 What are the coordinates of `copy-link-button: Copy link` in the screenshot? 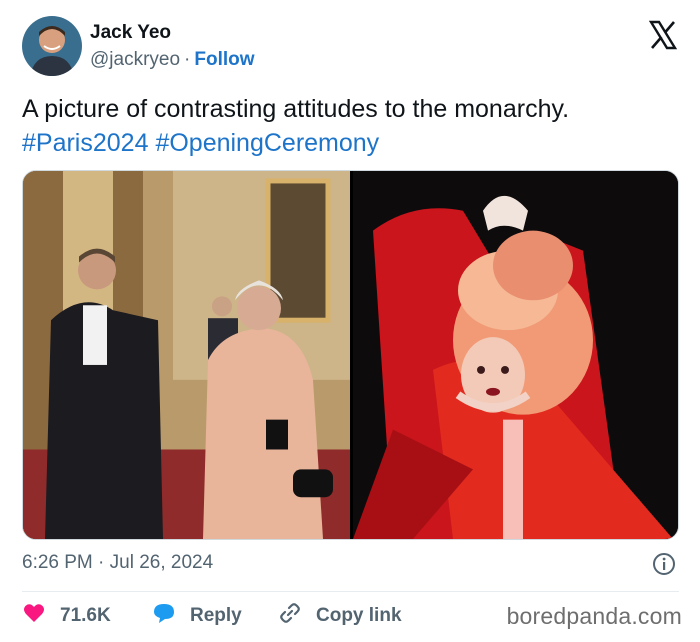 It's located at (340, 616).